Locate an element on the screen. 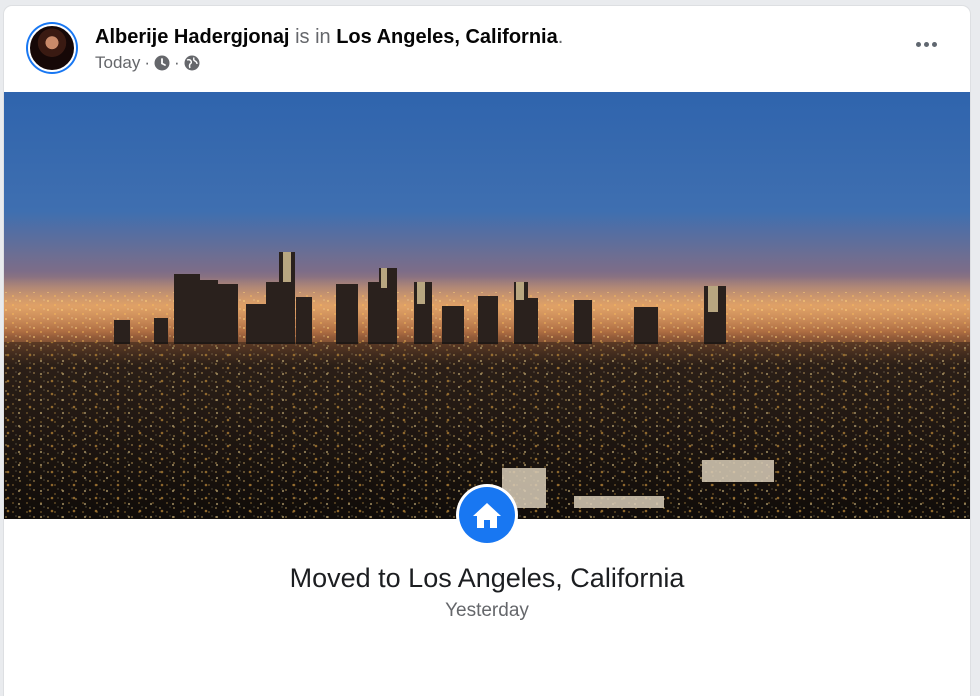 The image size is (980, 696). life-event-badge-circle is located at coordinates (487, 515).